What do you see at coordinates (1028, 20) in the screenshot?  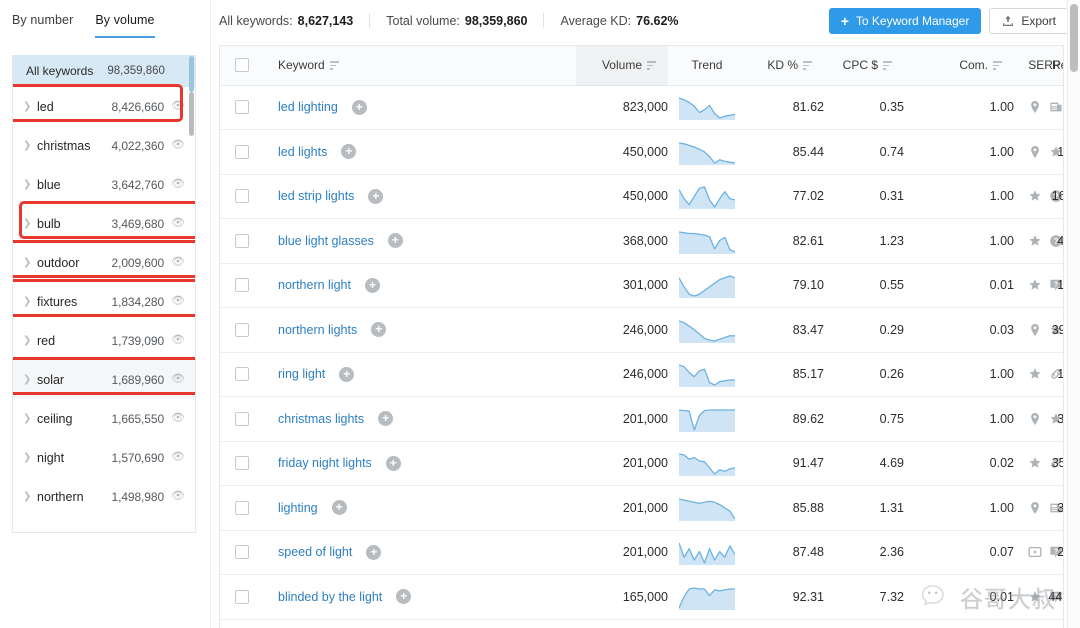 I see `export-button: Export` at bounding box center [1028, 20].